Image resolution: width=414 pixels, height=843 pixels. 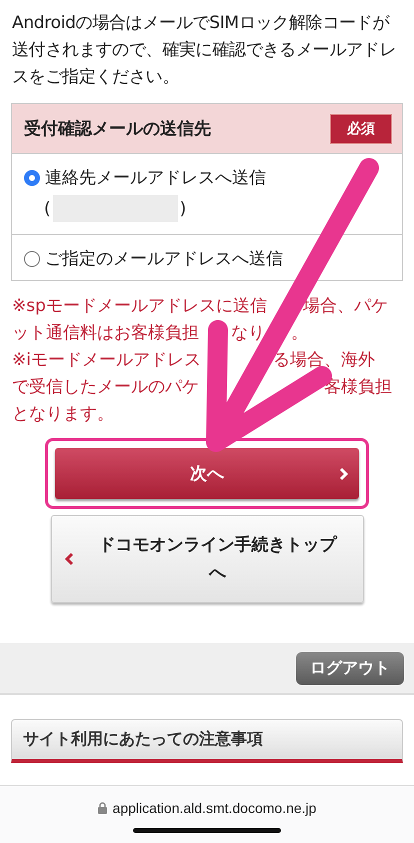 I want to click on option-label: 連絡先メールアドレスへ送信, so click(x=155, y=177).